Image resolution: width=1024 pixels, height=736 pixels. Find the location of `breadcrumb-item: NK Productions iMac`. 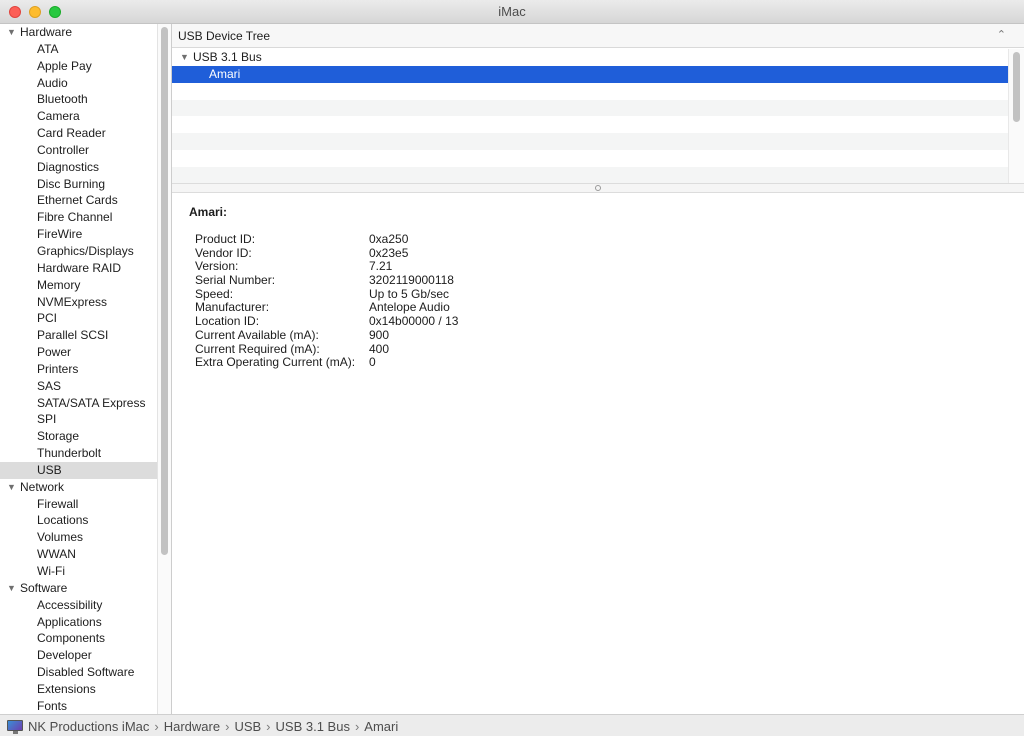

breadcrumb-item: NK Productions iMac is located at coordinates (88, 726).